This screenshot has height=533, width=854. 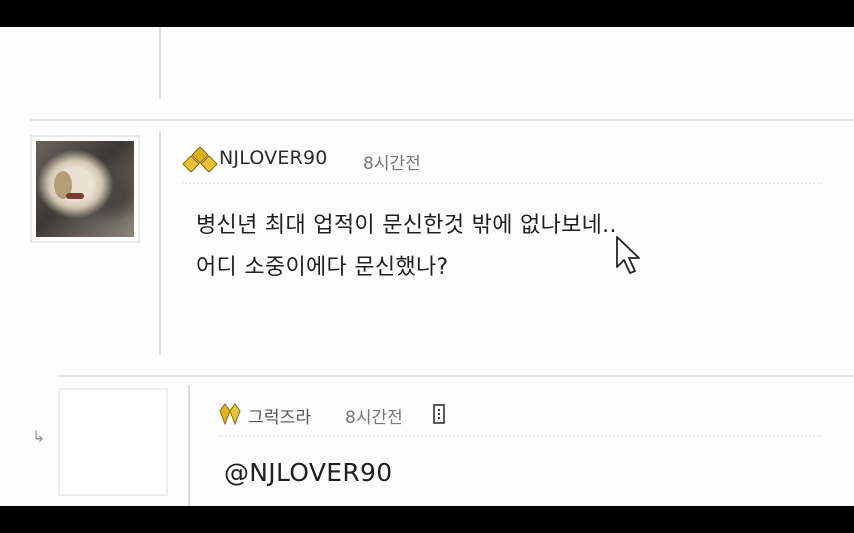 What do you see at coordinates (39, 436) in the screenshot?
I see `reply-arrow-icon: ↳` at bounding box center [39, 436].